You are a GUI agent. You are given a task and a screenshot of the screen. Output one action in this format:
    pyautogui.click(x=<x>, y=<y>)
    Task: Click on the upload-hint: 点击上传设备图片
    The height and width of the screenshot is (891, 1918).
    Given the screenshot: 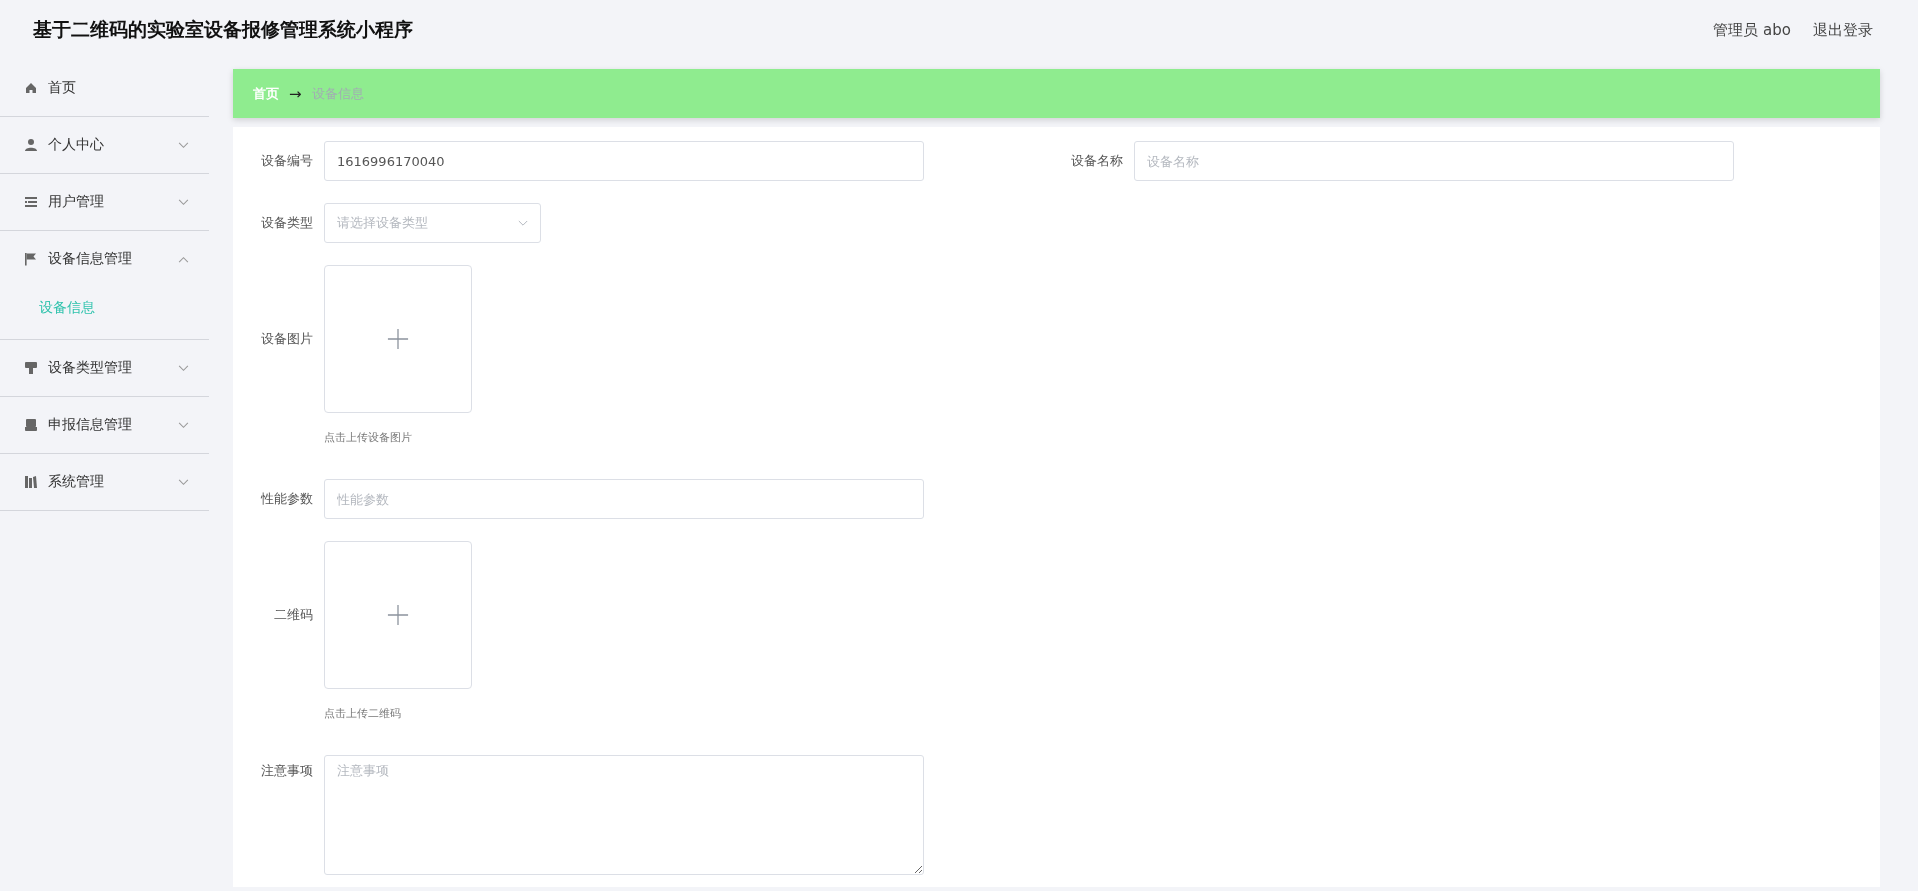 What is the action you would take?
    pyautogui.click(x=368, y=438)
    